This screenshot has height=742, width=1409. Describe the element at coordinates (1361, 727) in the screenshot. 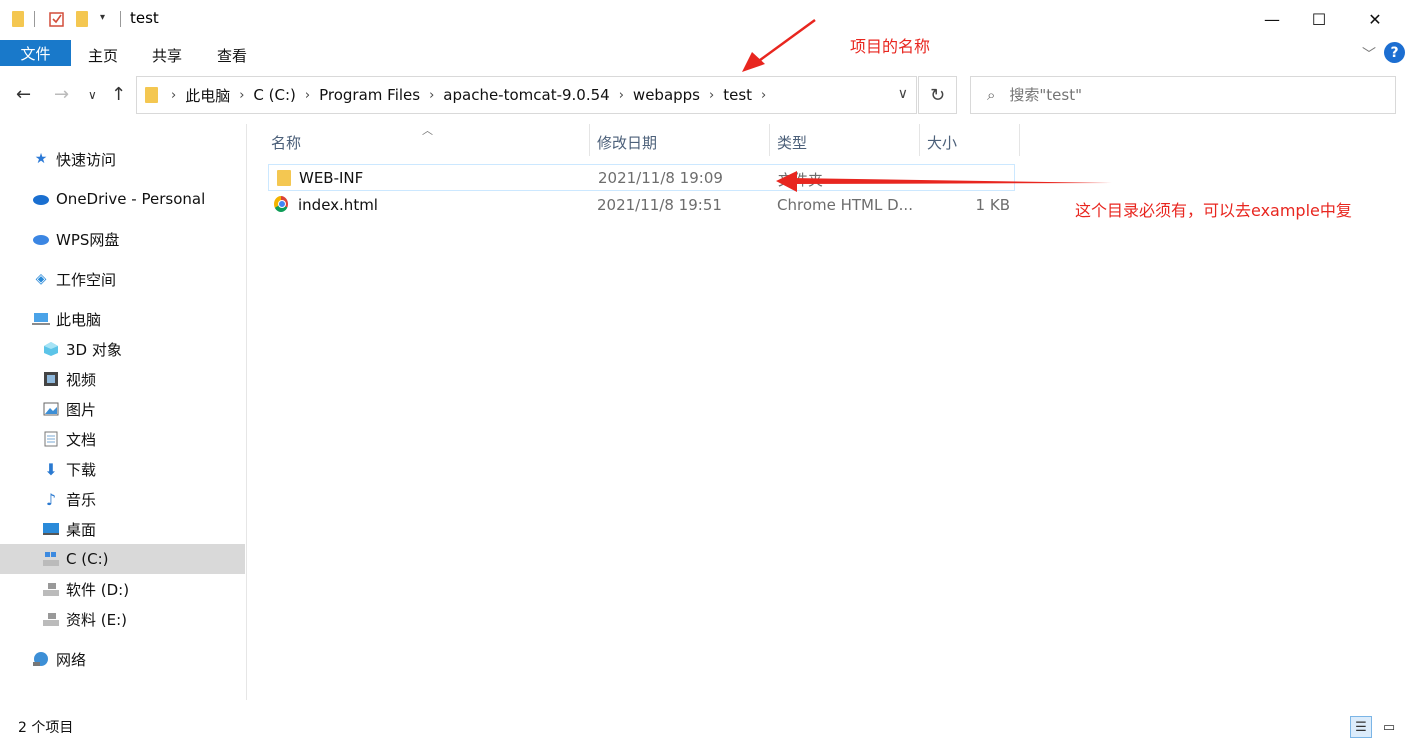

I see `details-view-button: ☰` at that location.